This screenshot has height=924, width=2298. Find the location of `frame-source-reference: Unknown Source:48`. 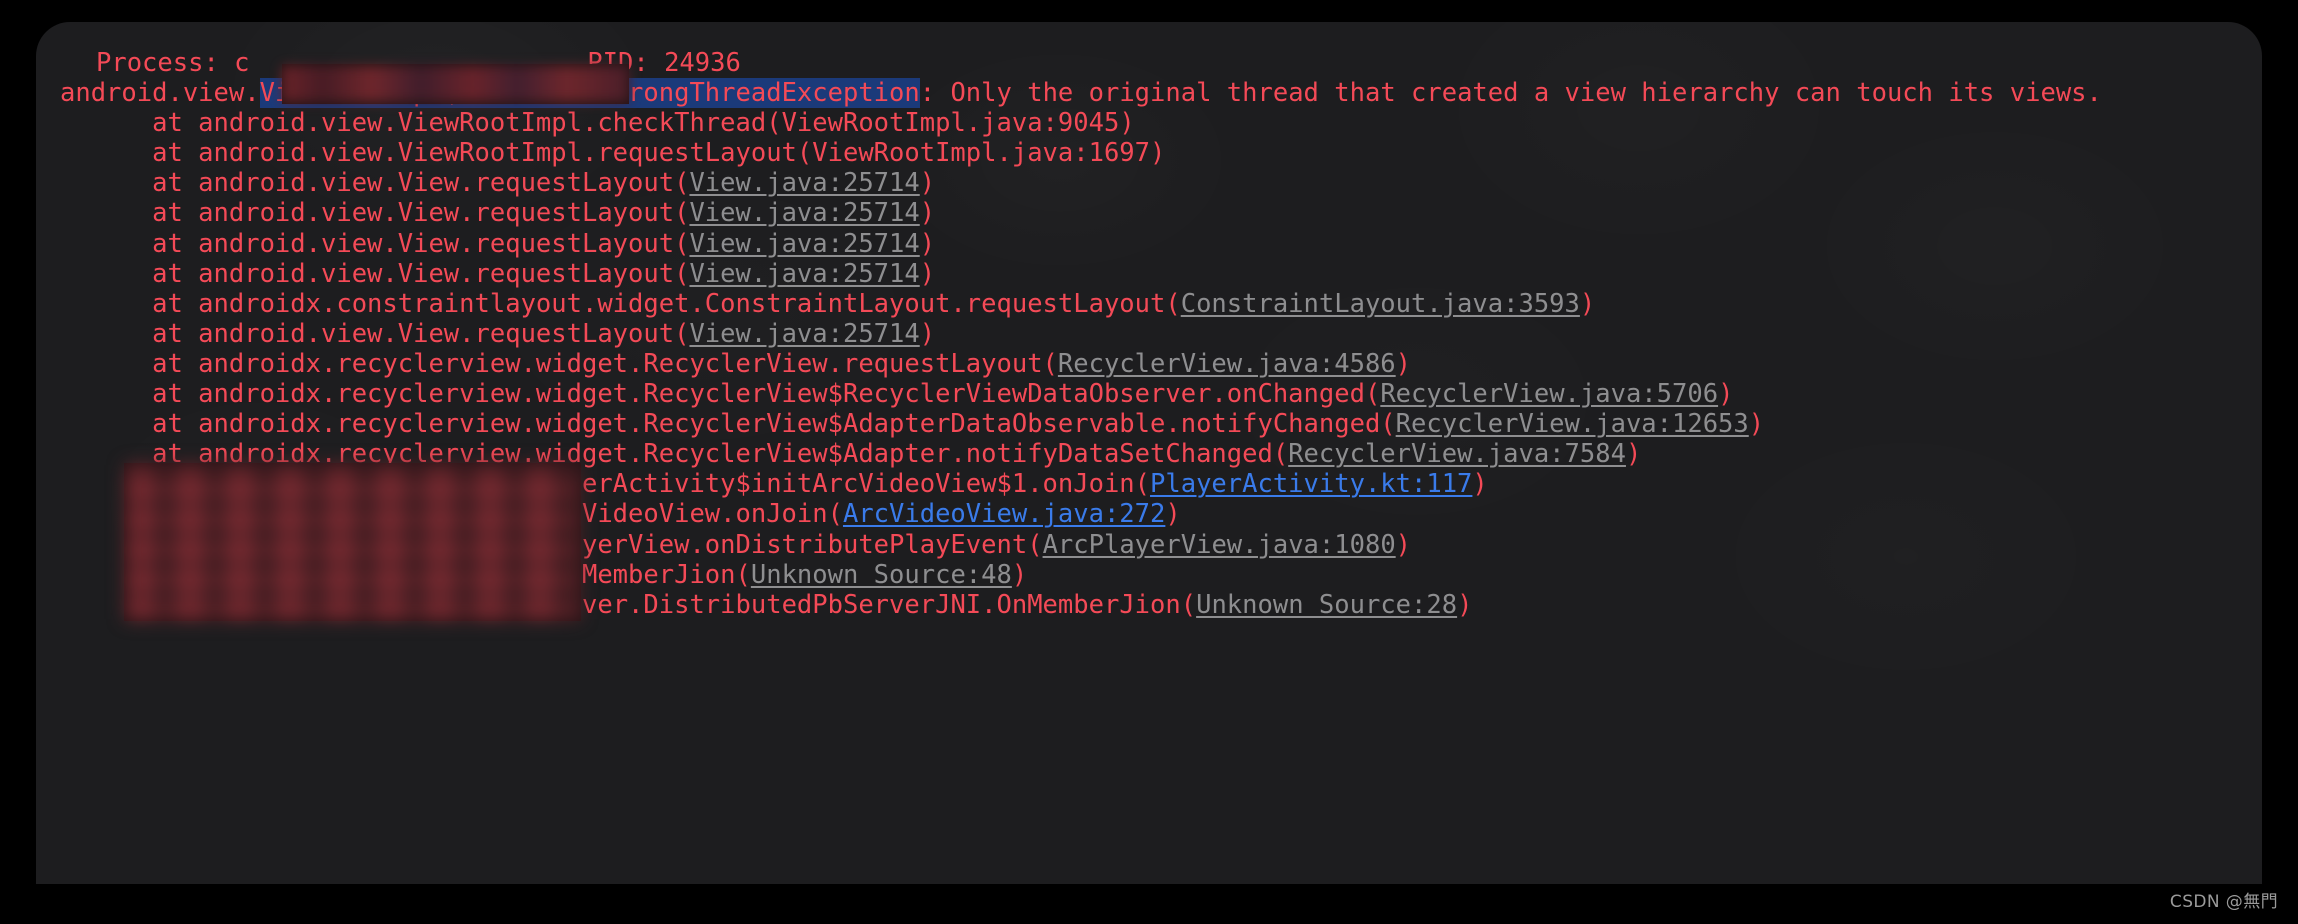

frame-source-reference: Unknown Source:48 is located at coordinates (881, 575).